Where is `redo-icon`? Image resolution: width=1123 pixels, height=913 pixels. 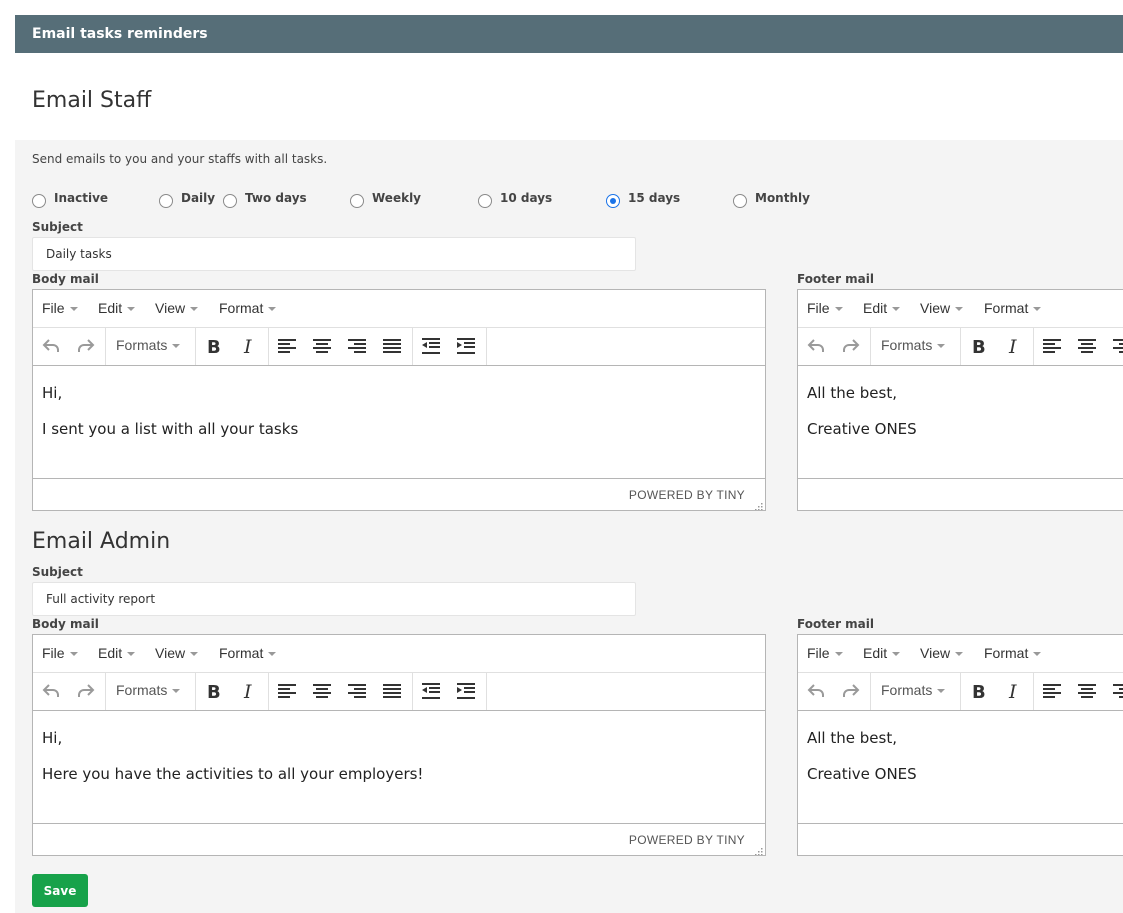 redo-icon is located at coordinates (853, 691).